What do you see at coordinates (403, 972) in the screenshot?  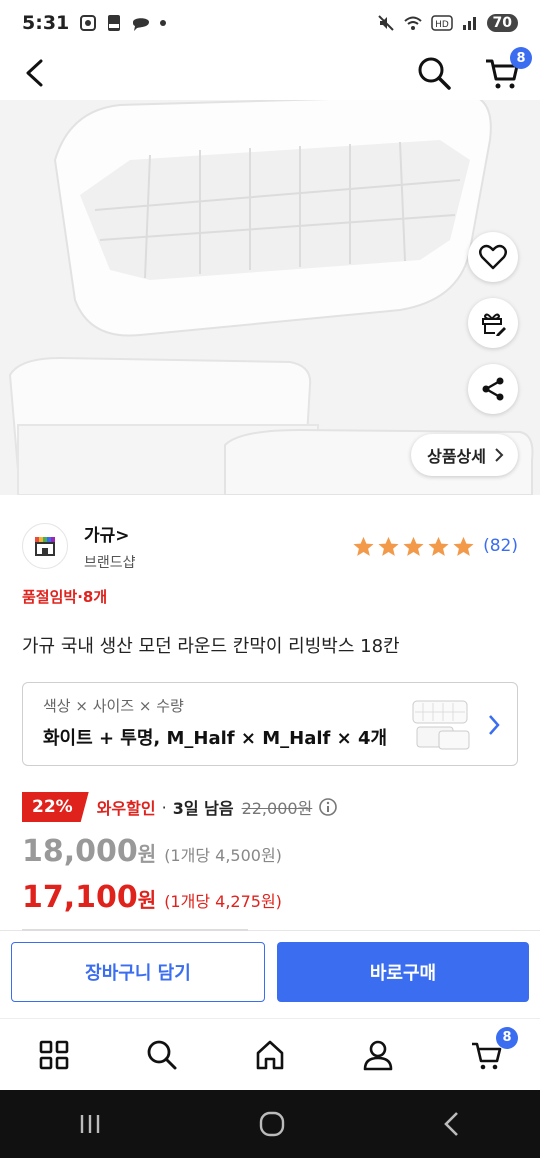 I see `buy-now-button: 바로구매` at bounding box center [403, 972].